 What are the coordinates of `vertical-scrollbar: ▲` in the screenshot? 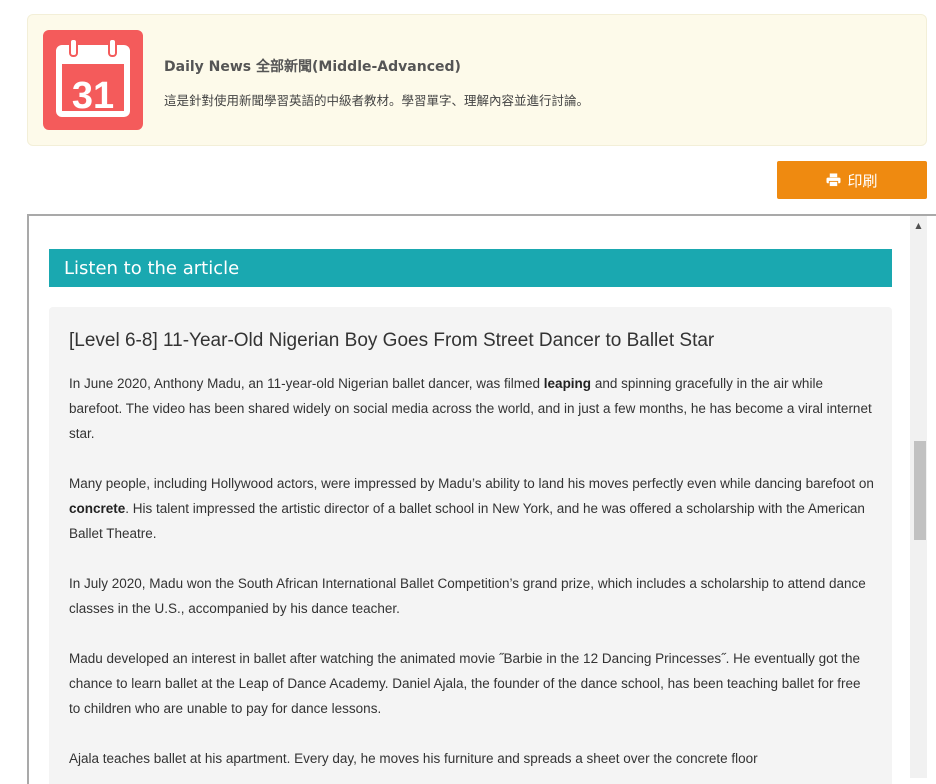 It's located at (918, 497).